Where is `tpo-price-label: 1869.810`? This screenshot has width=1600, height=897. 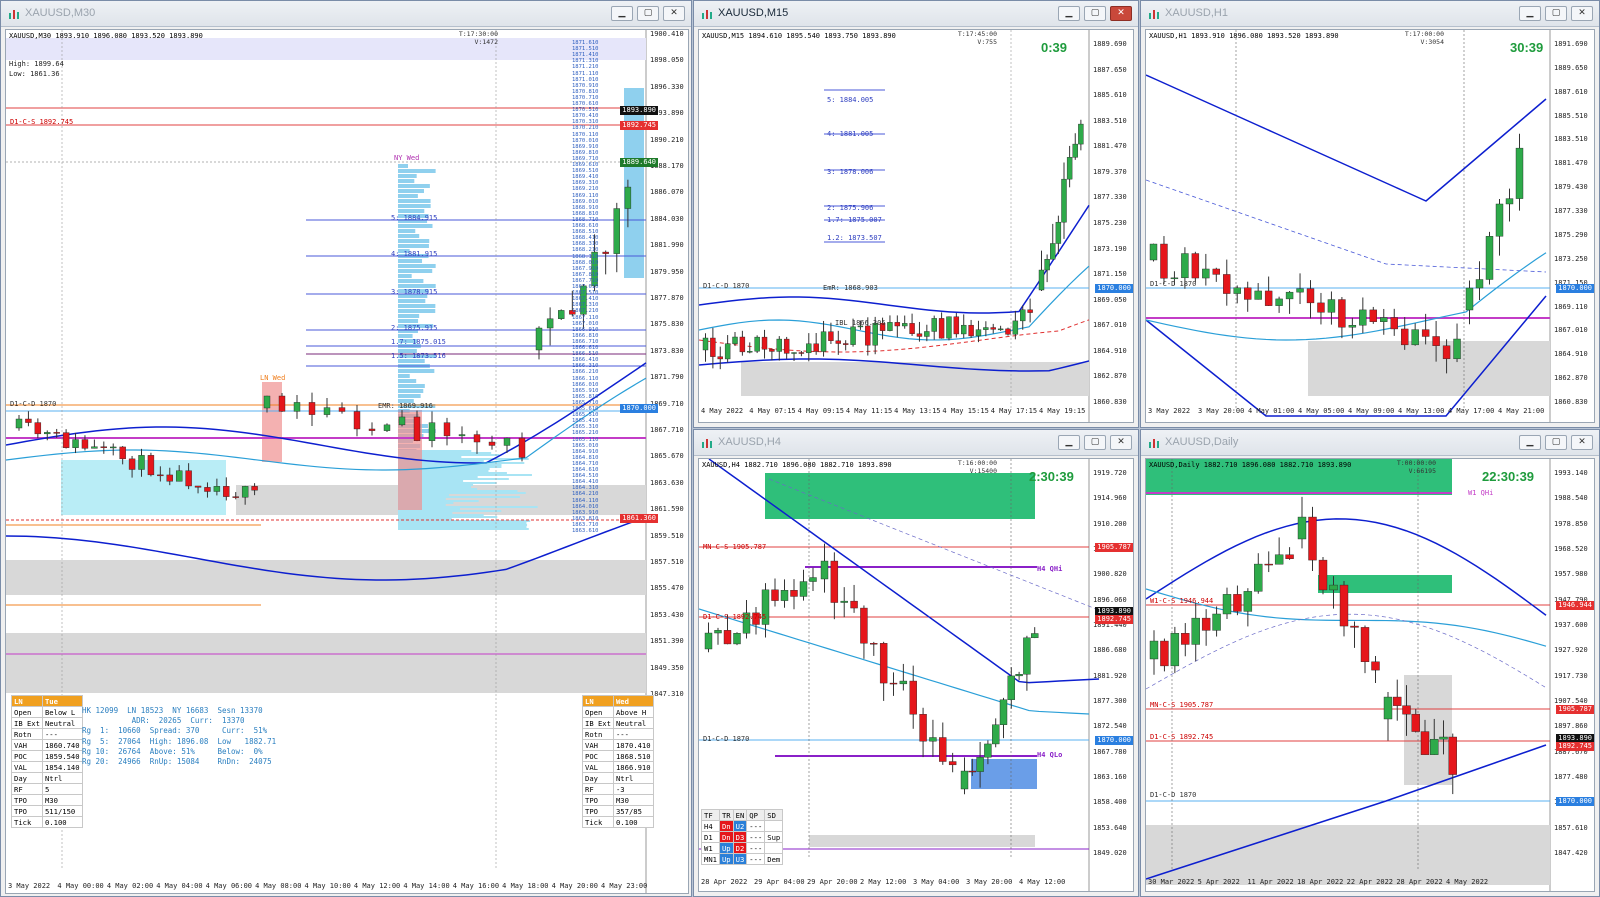 tpo-price-label: 1869.810 is located at coordinates (585, 152).